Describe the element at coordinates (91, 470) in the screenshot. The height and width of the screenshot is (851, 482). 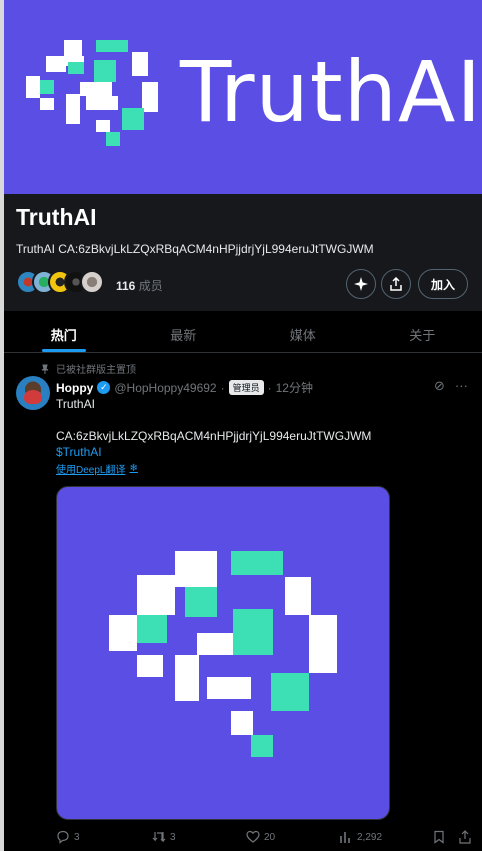
I see `translate-label: 使用DeepL翻译` at that location.